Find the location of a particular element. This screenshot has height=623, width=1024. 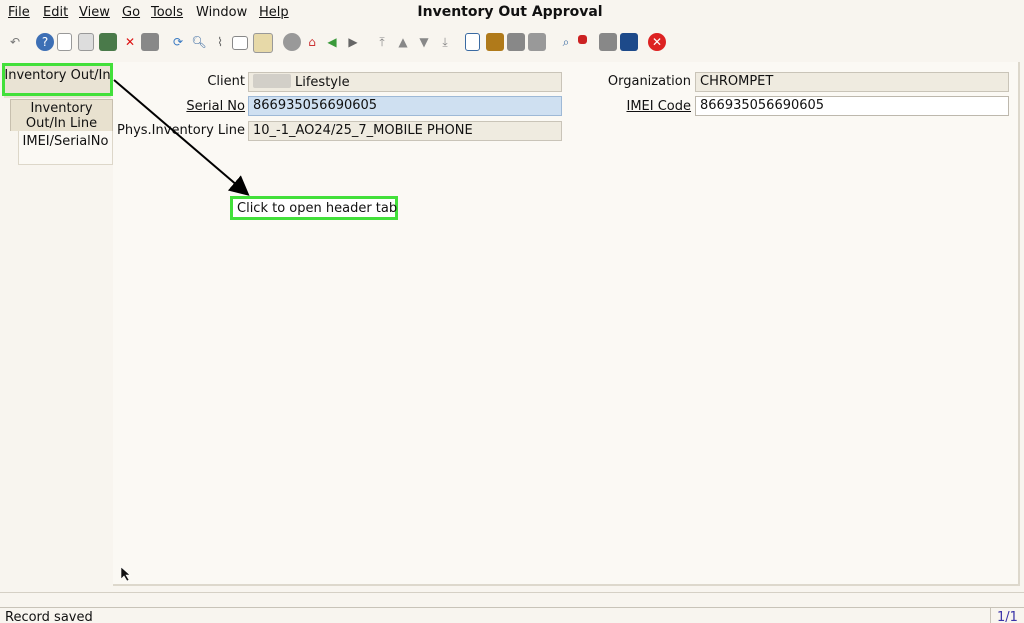

mouse-cursor-icon is located at coordinates (126, 574).